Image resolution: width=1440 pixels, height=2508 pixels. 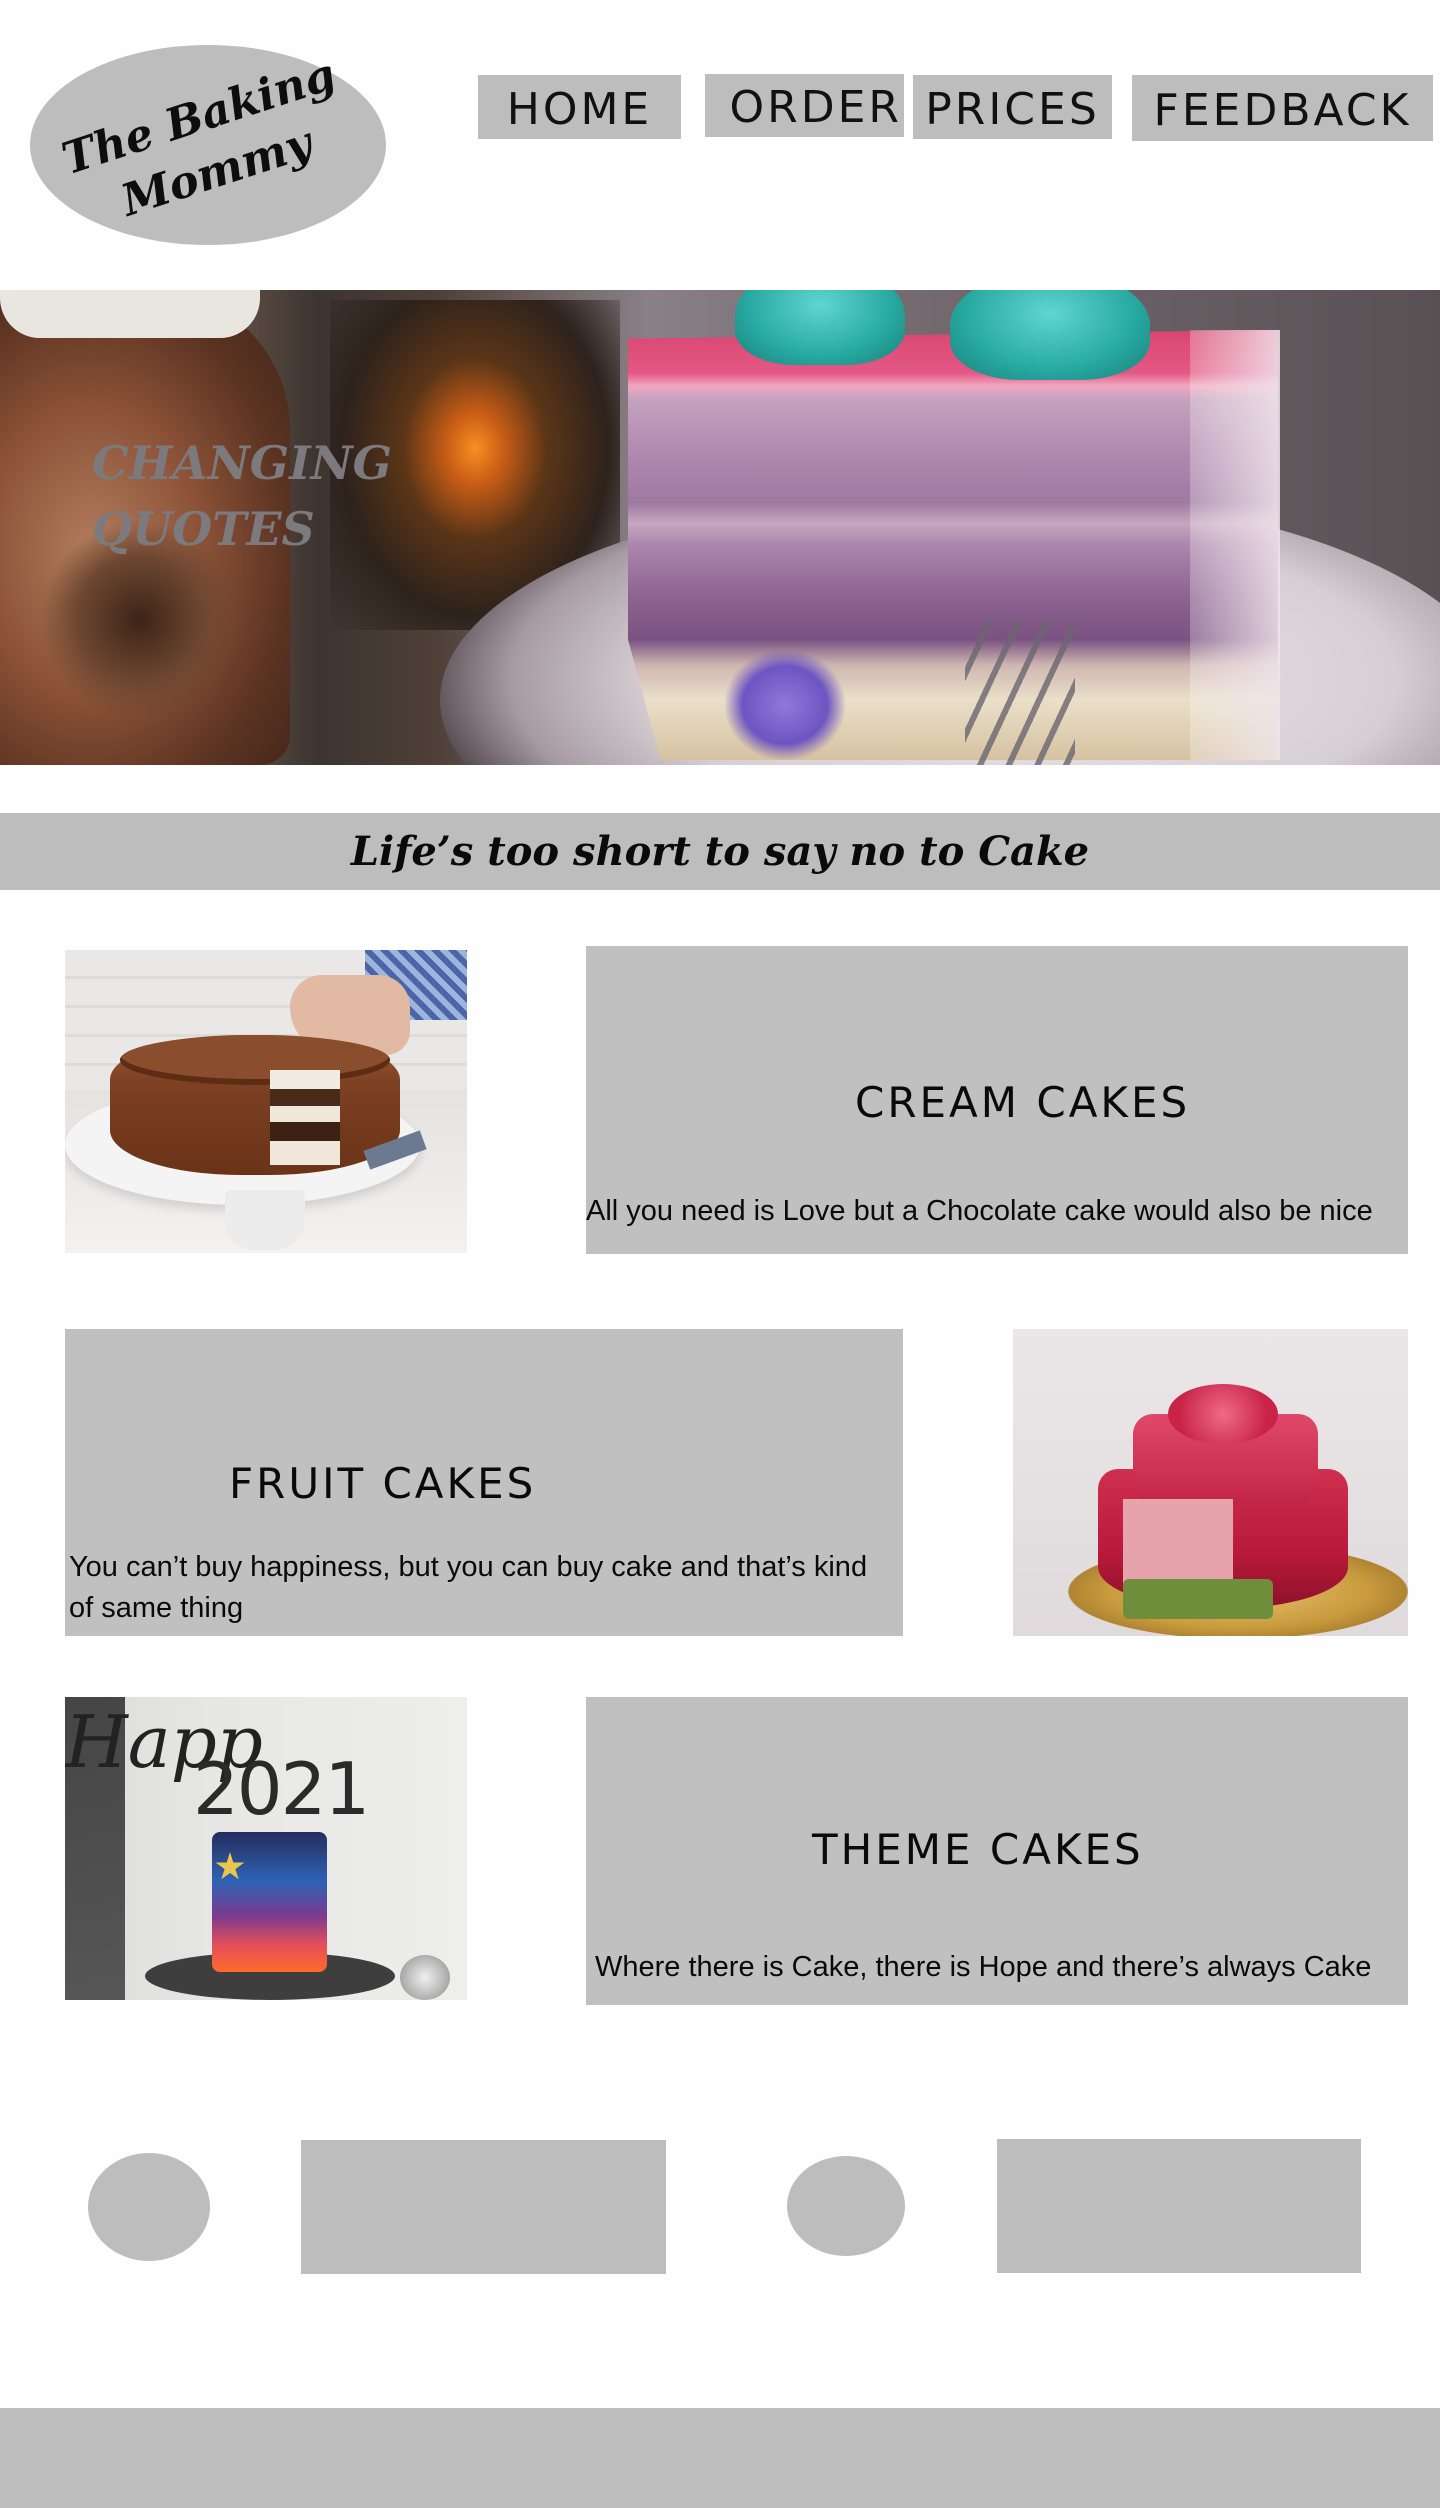 I want to click on fruit-cake-photo, so click(x=1210, y=1482).